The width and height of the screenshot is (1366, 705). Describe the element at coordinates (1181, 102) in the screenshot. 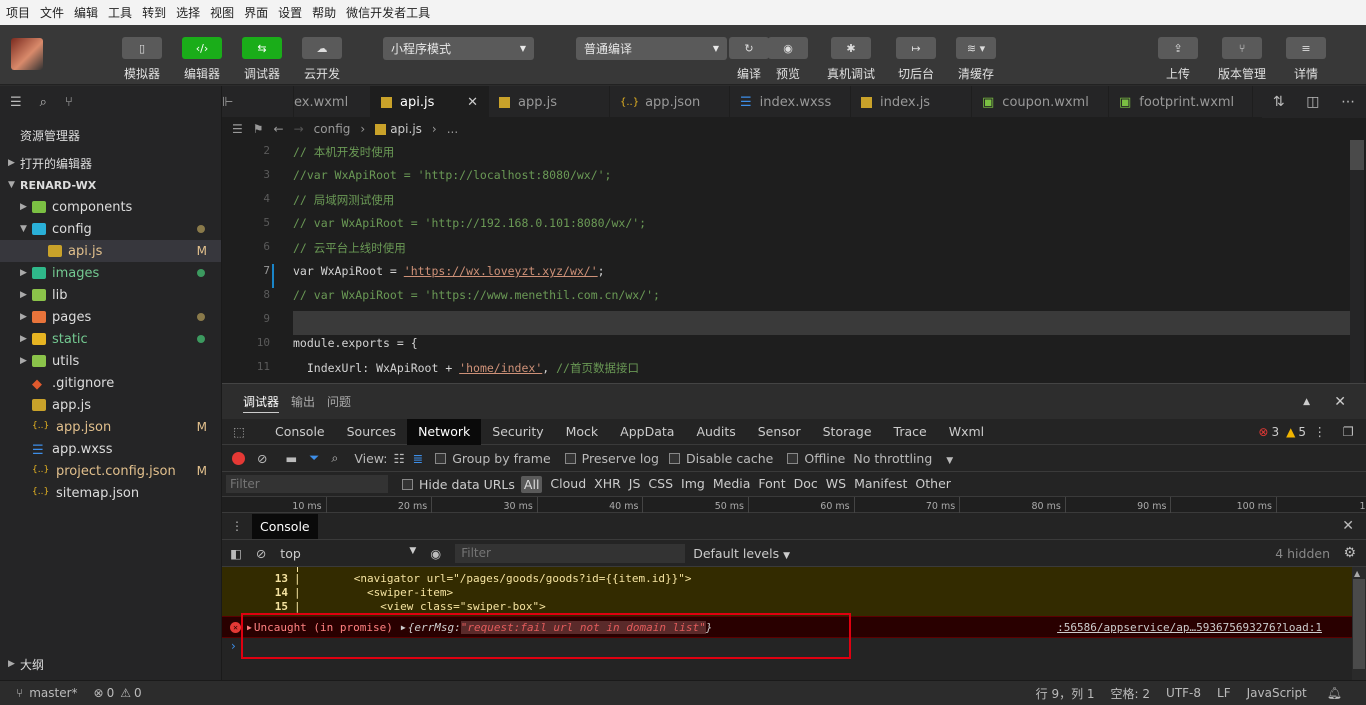

I see `editor-tab: ▣ footprint.wxml` at that location.